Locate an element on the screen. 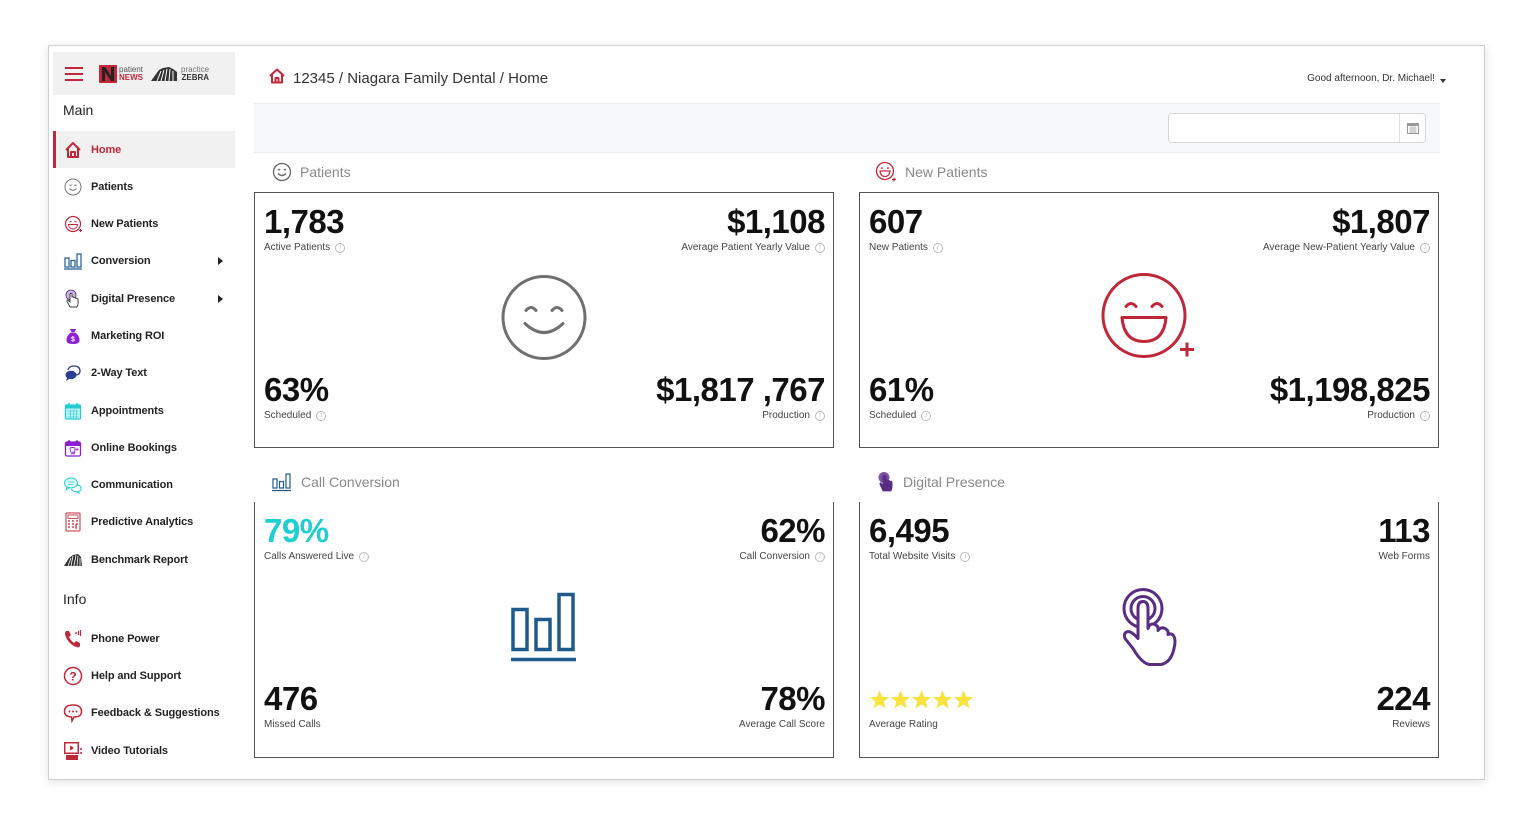 The height and width of the screenshot is (820, 1533). sidebar-item-label: New Patients is located at coordinates (125, 223).